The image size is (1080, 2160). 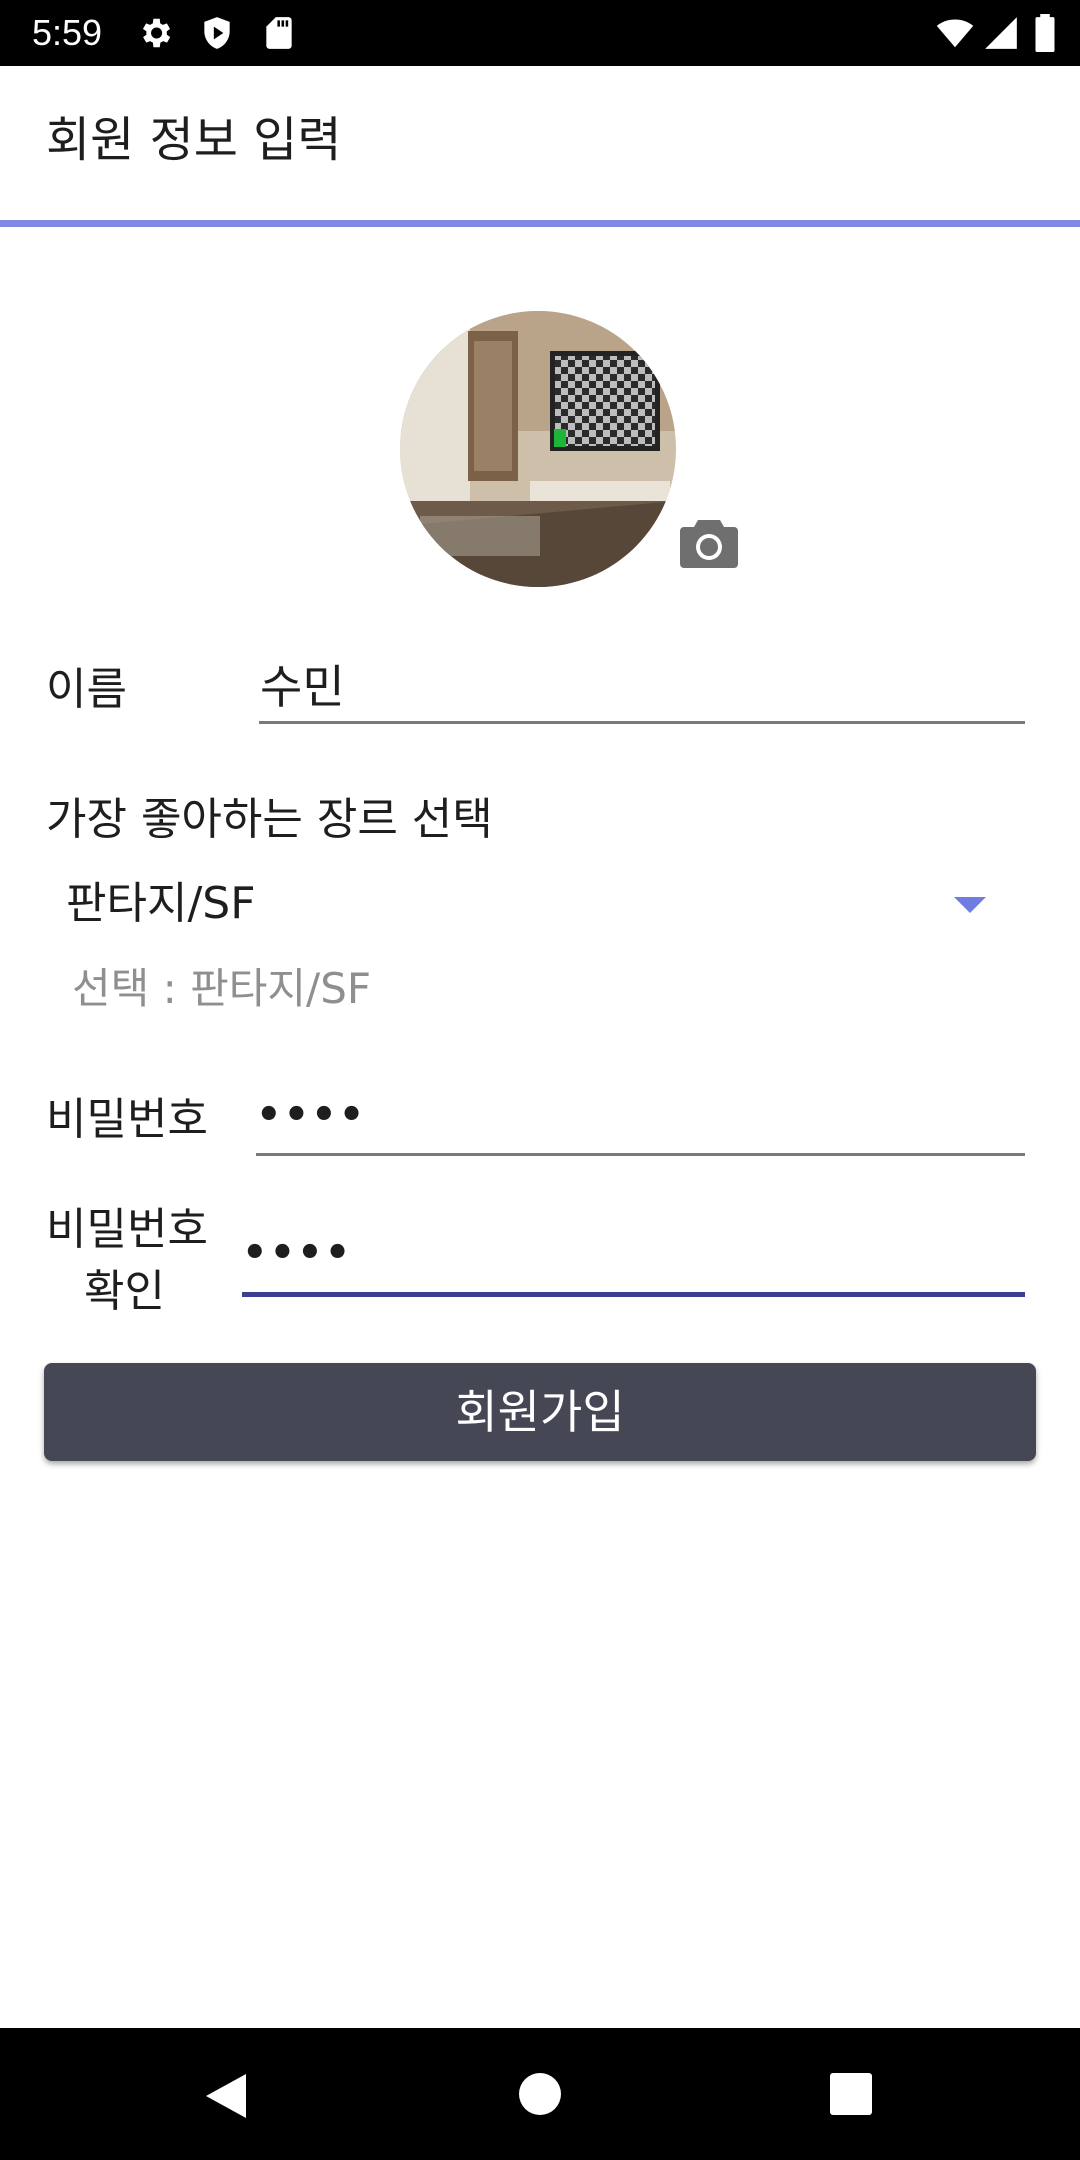 I want to click on name-input: 수민, so click(x=302, y=687).